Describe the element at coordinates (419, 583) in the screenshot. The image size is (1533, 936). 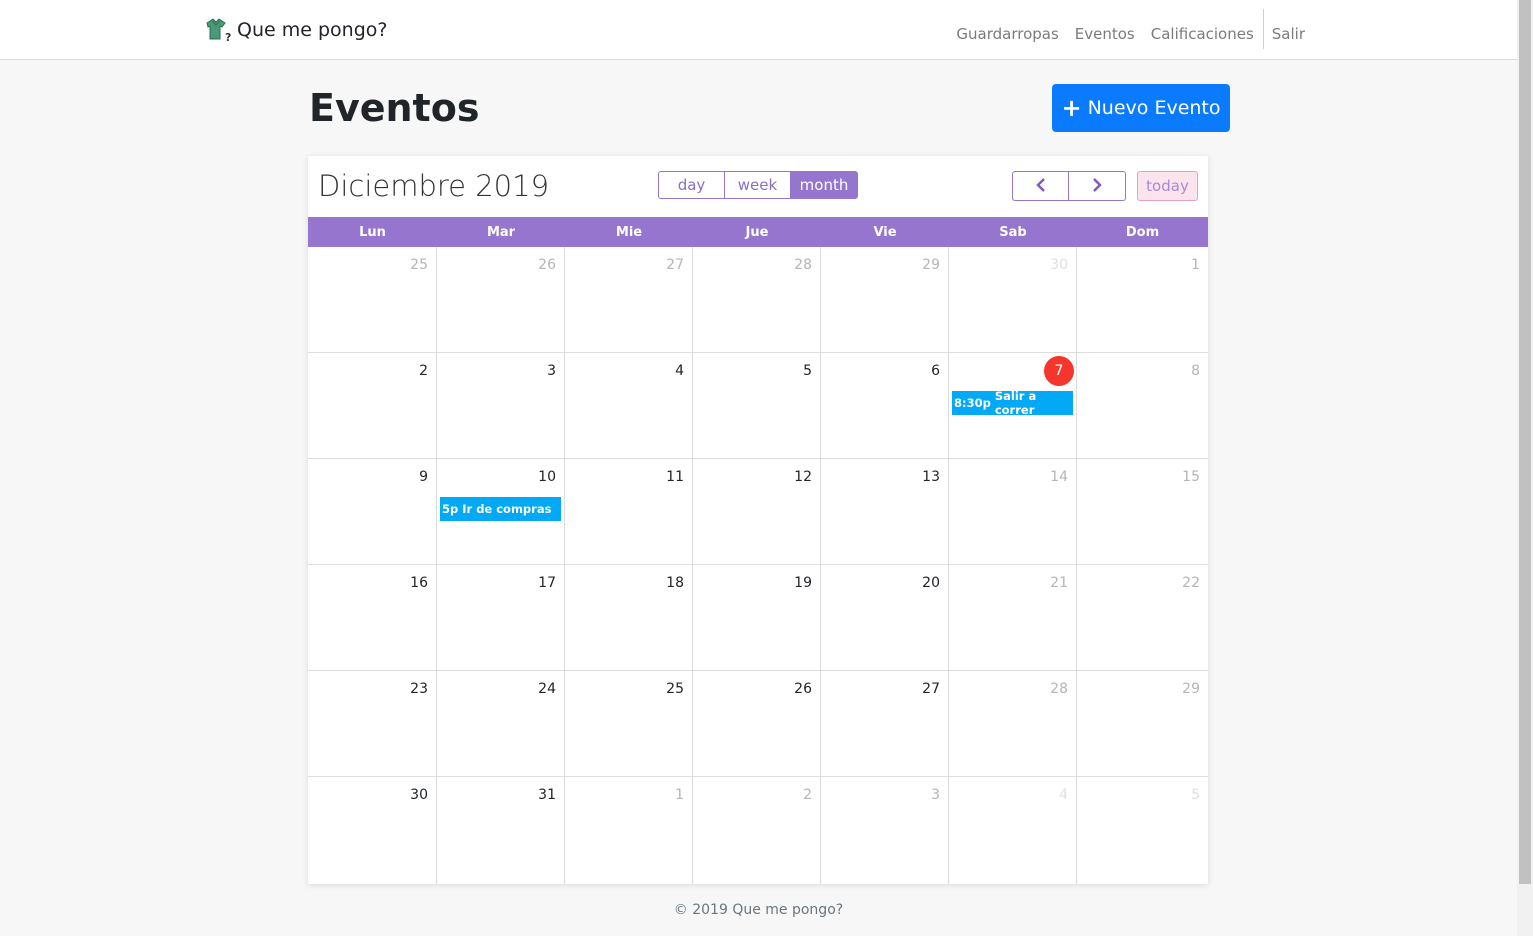
I see `day-number: 16` at that location.